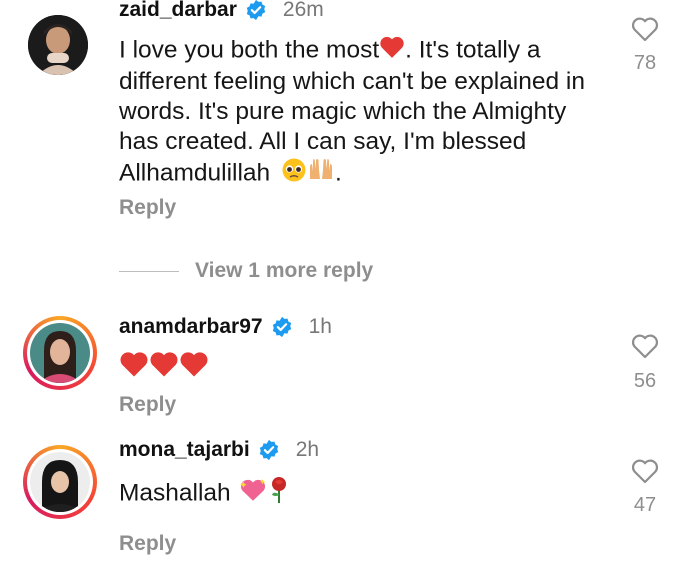 This screenshot has width=700, height=563. What do you see at coordinates (307, 449) in the screenshot?
I see `timestamp: 2h` at bounding box center [307, 449].